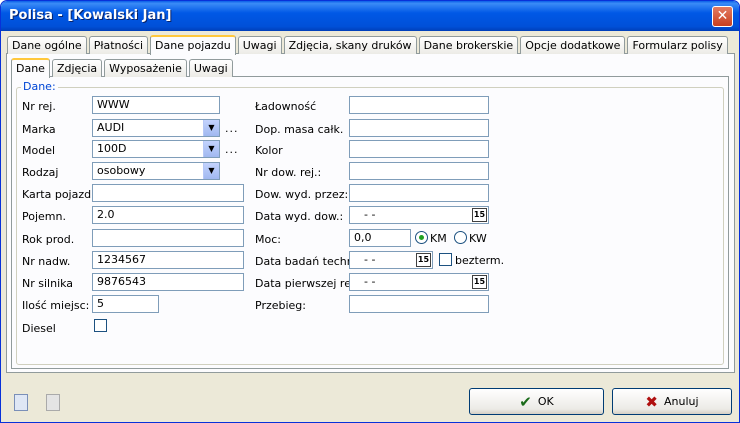 The width and height of the screenshot is (740, 423). Describe the element at coordinates (651, 401) in the screenshot. I see `cancel-x-icon: ✖` at that location.